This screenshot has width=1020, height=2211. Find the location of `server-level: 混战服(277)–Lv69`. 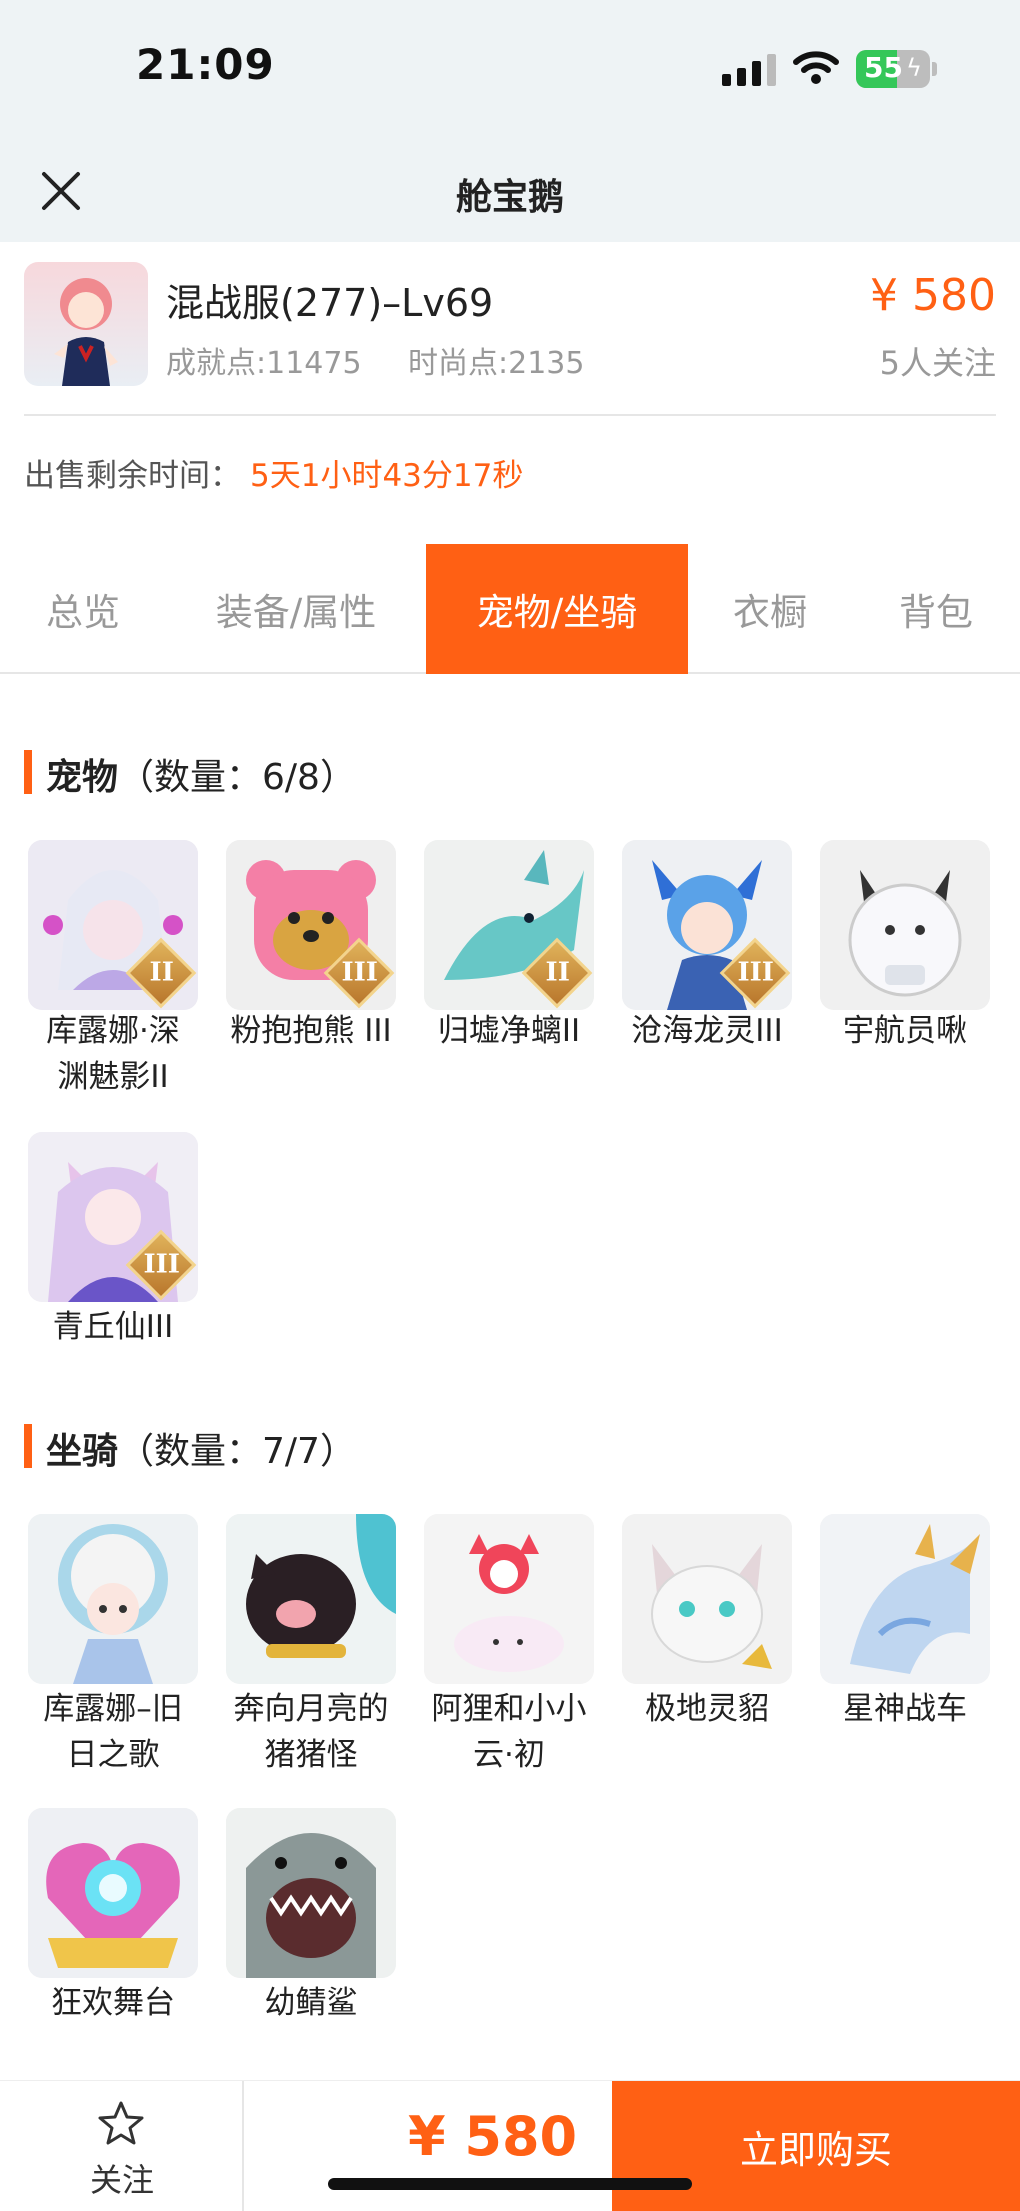

server-level: 混战服(277)–Lv69 is located at coordinates (330, 303).